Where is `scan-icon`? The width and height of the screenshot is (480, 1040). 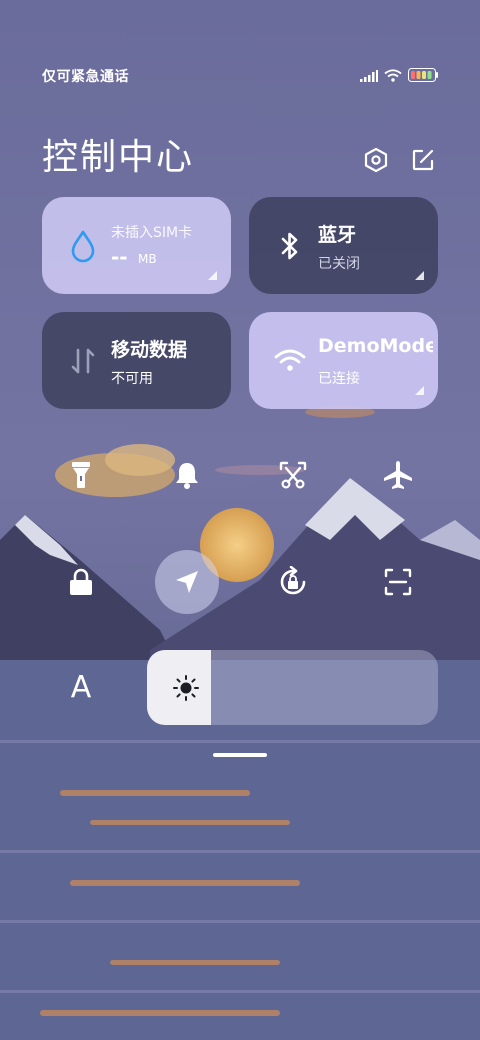
scan-icon is located at coordinates (398, 582).